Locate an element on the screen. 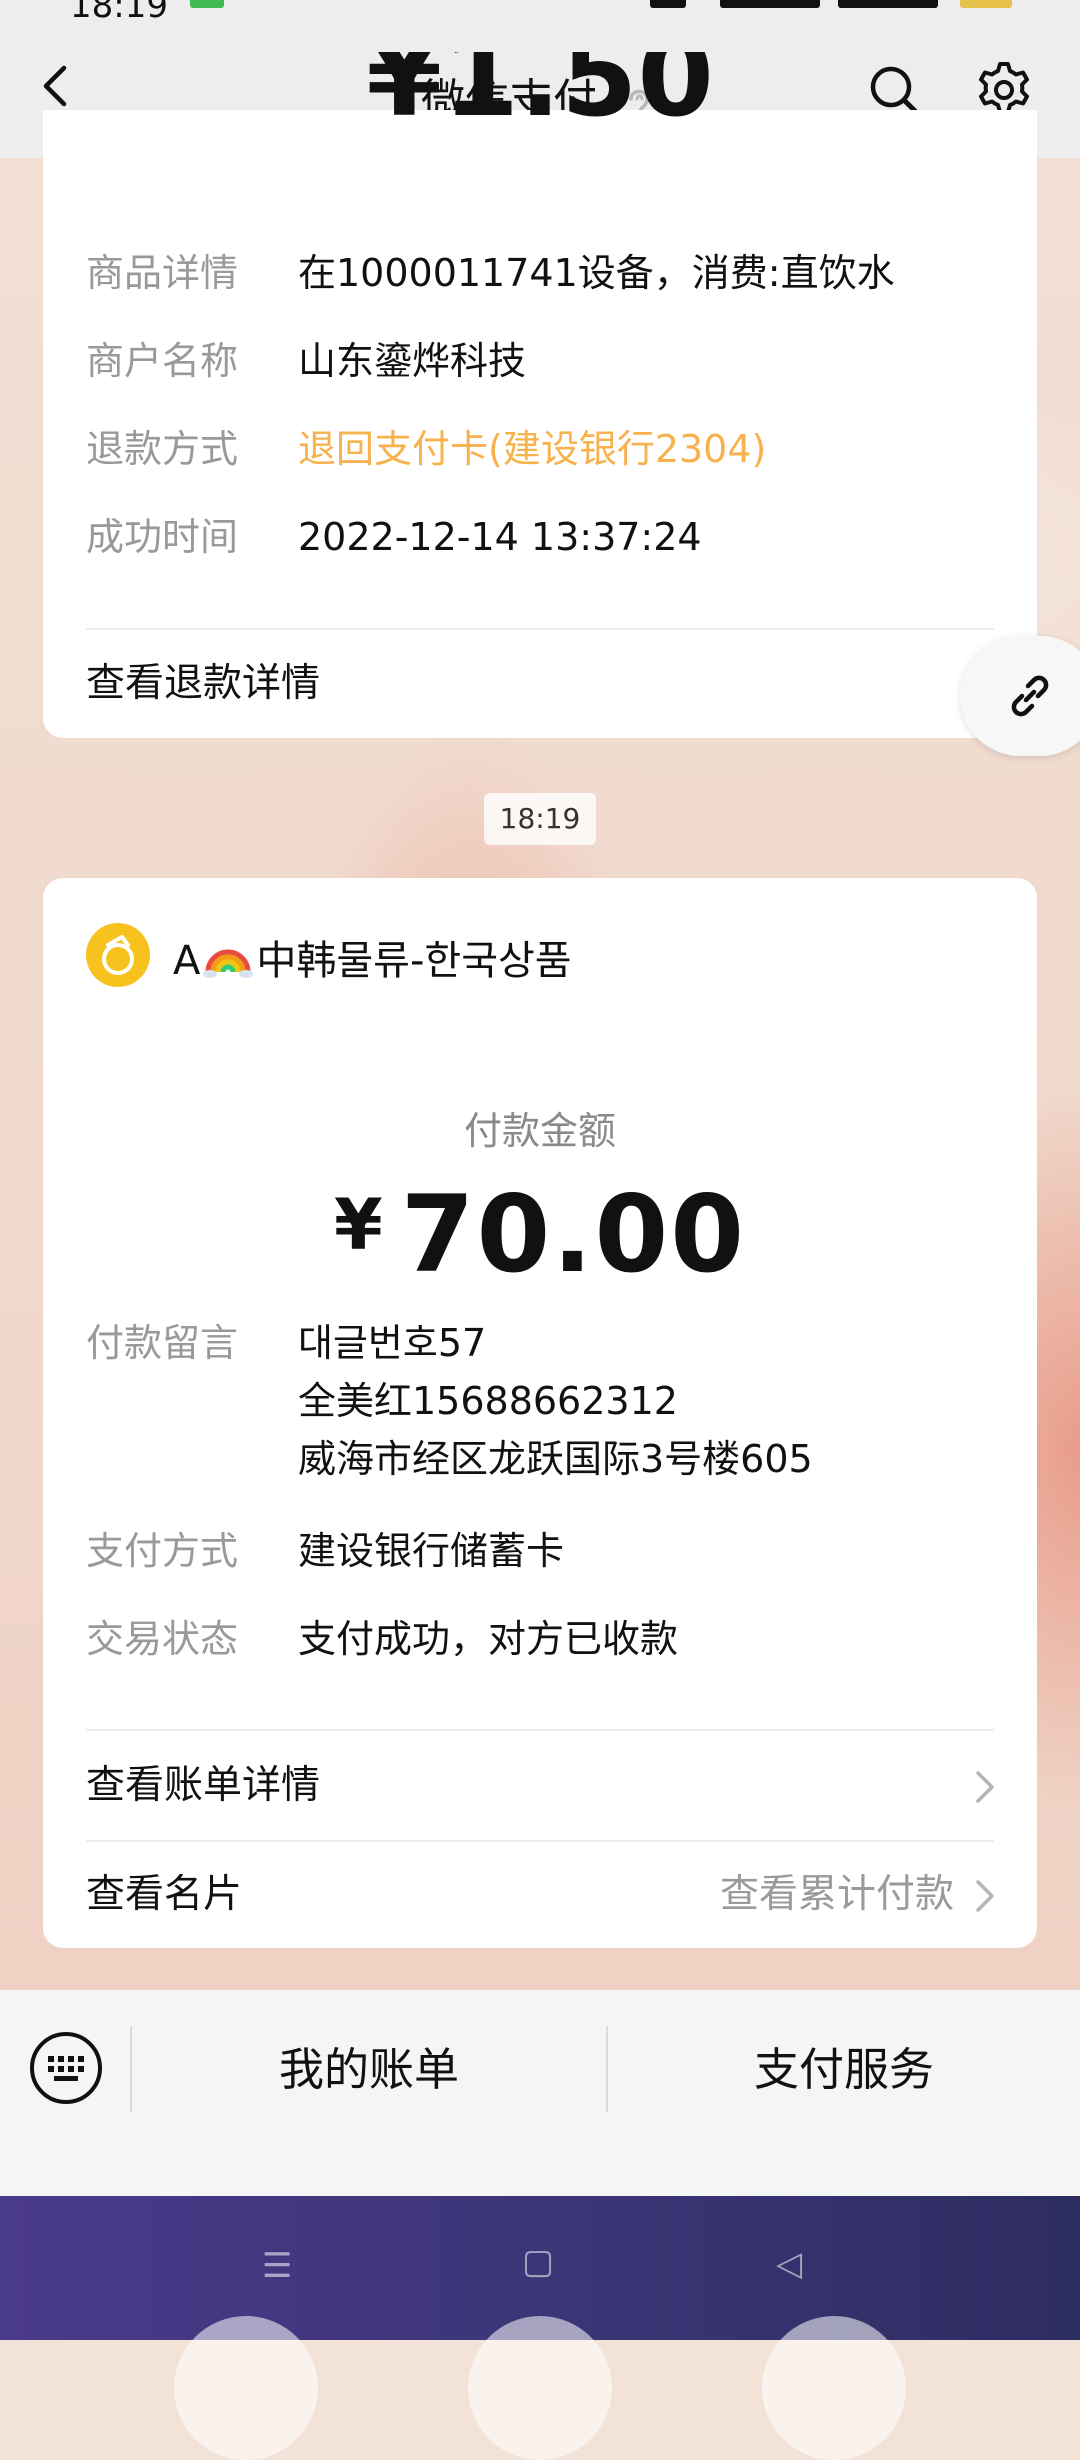 This screenshot has height=2460, width=1080. business-card-label: 查看名片 is located at coordinates (164, 1894).